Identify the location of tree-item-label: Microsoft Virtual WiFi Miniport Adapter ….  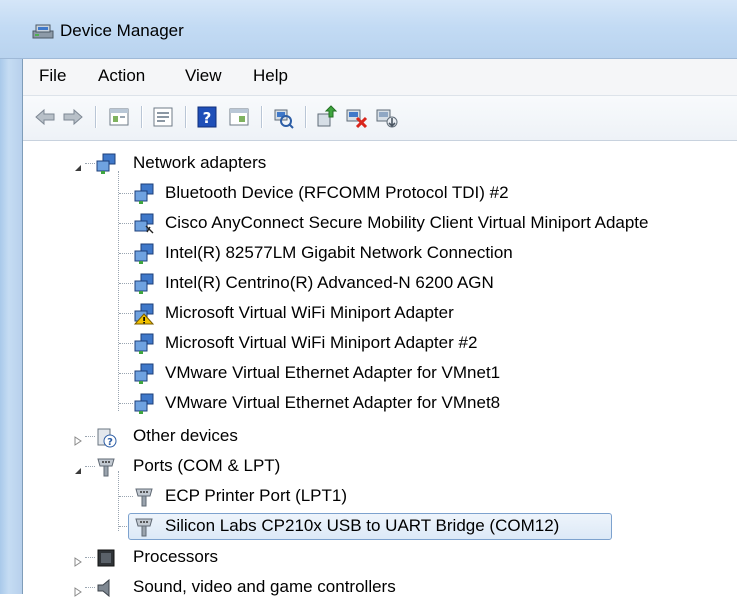
(321, 342).